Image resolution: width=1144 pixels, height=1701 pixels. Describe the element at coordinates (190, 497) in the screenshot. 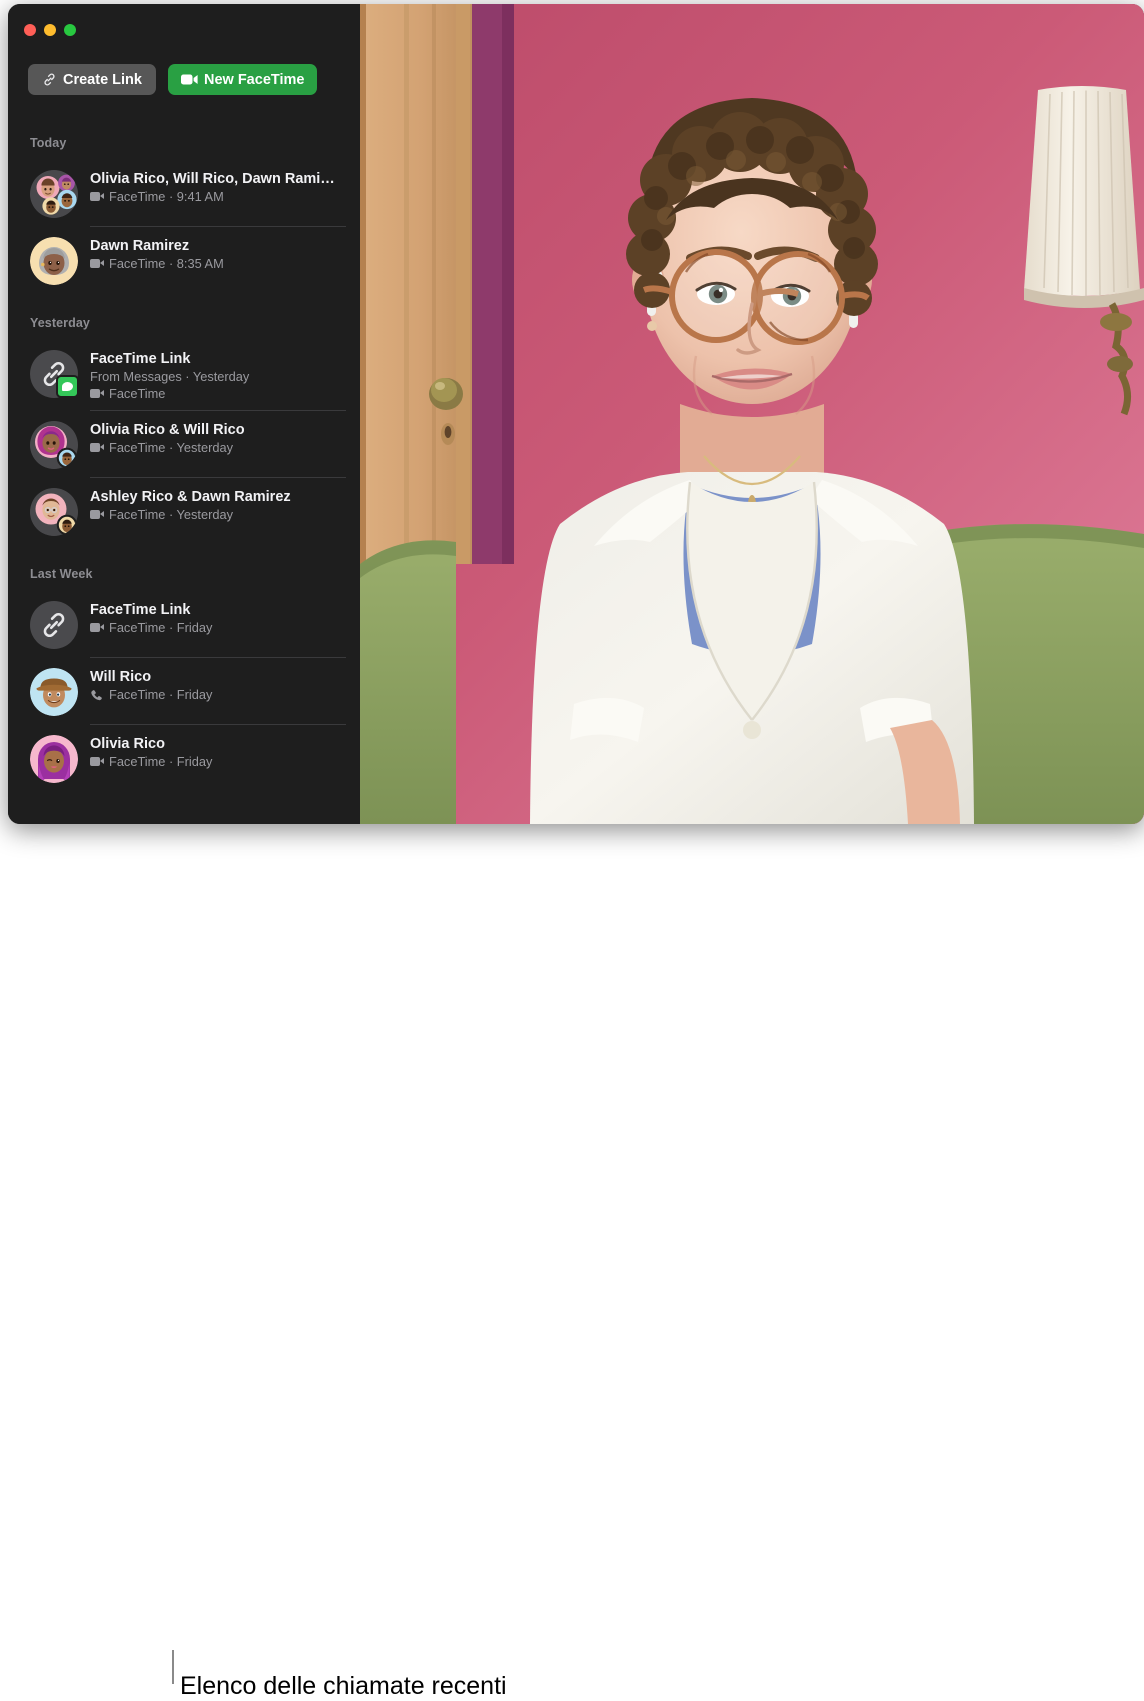

I see `list-item-title: Ashley Rico & Dawn Ramirez` at that location.